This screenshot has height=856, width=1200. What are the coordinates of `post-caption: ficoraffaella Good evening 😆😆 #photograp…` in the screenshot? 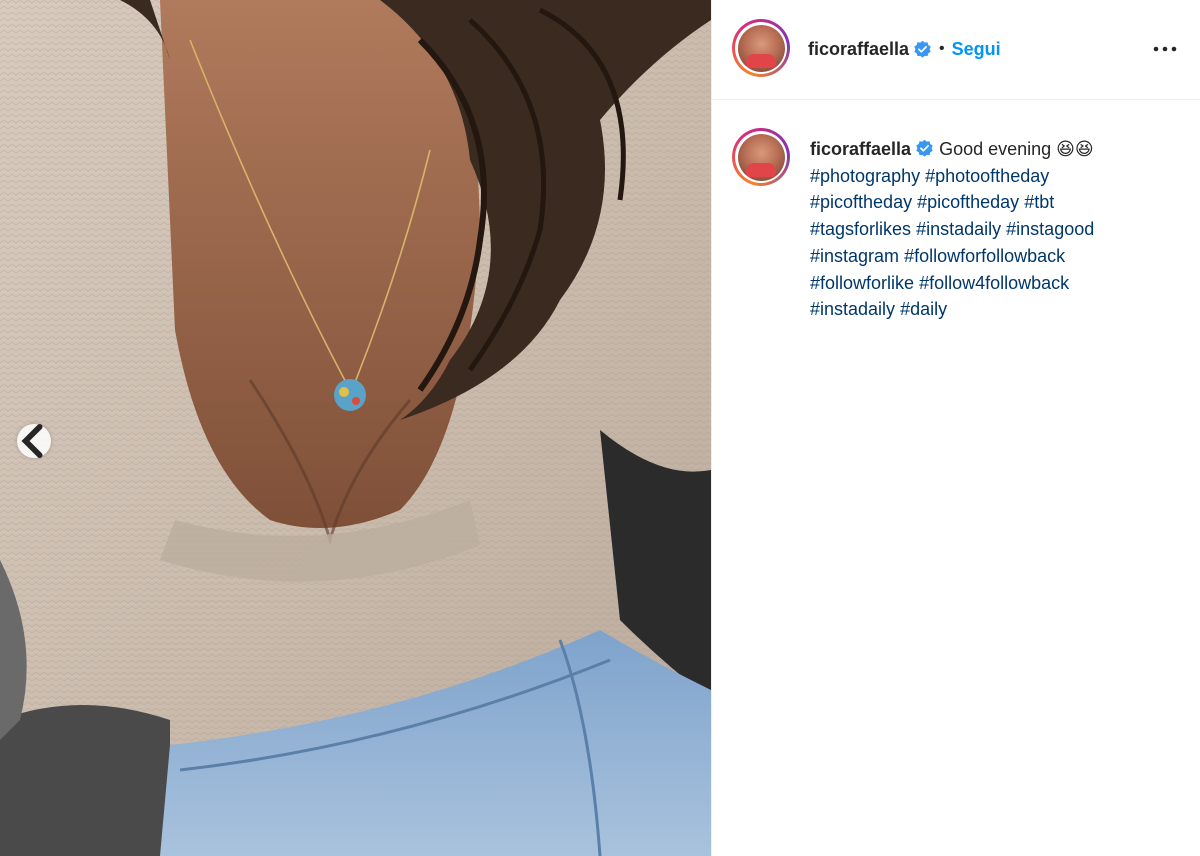 It's located at (995, 229).